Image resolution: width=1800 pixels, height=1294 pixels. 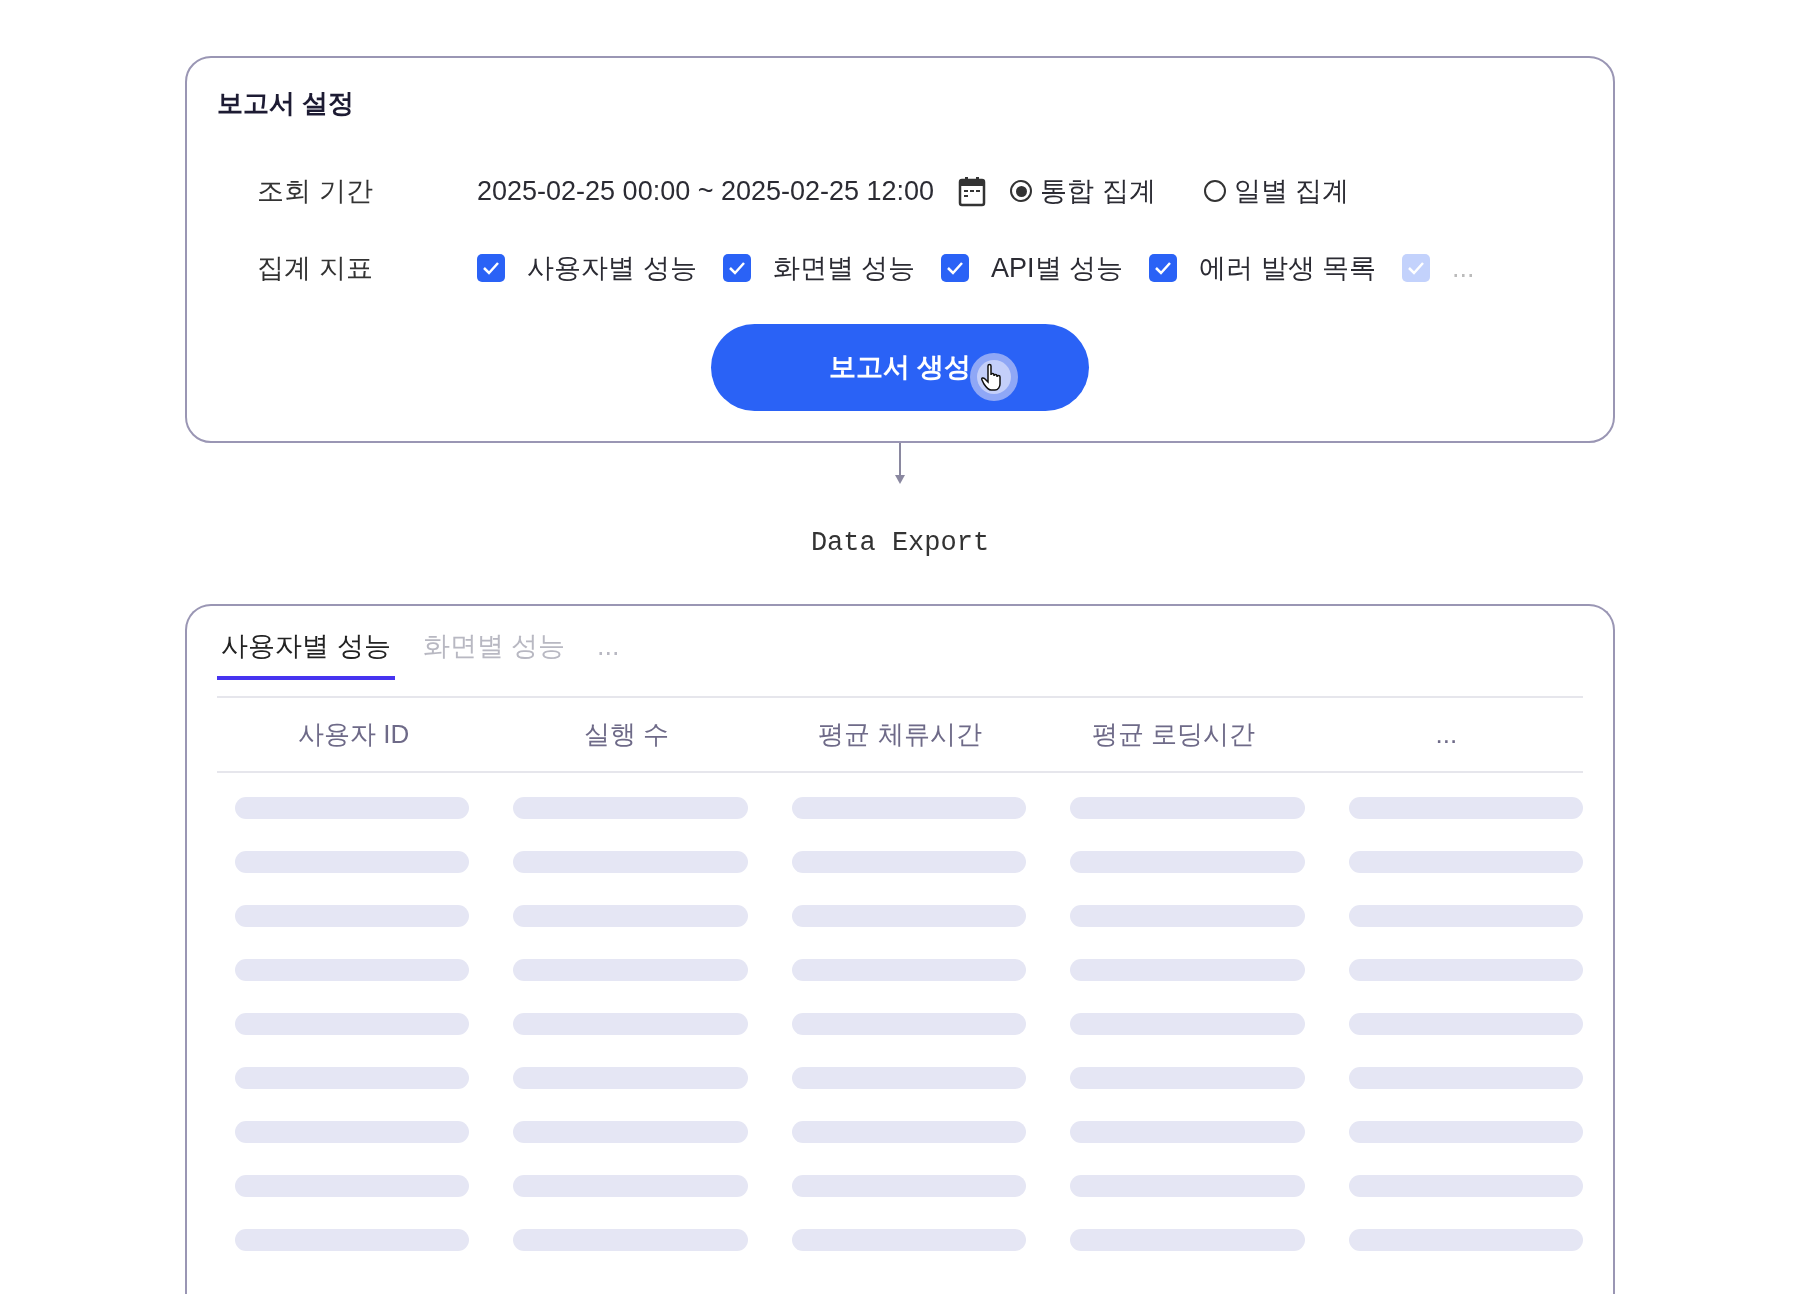 What do you see at coordinates (612, 268) in the screenshot?
I see `checkbox-label: 사용자별 성능` at bounding box center [612, 268].